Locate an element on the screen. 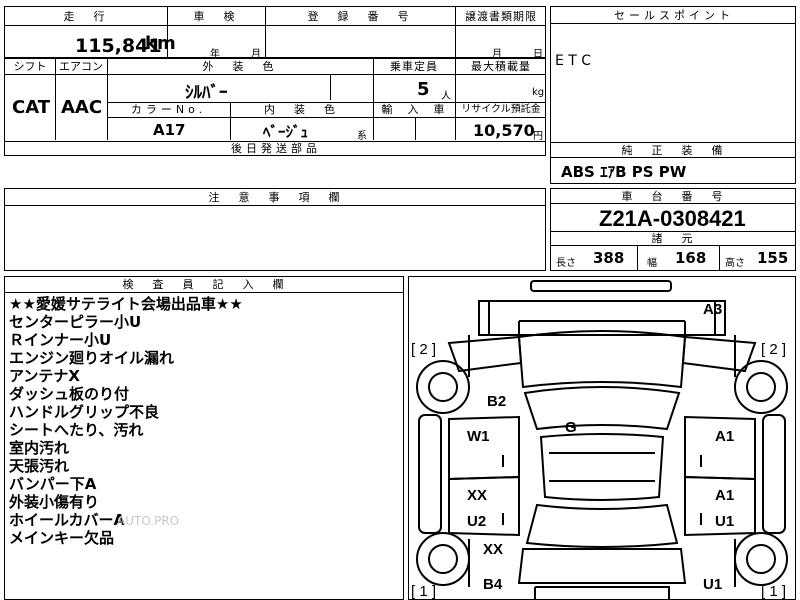 Image resolution: width=800 pixels, height=600 pixels. damage-mark-a1-rear: A1 is located at coordinates (725, 495).